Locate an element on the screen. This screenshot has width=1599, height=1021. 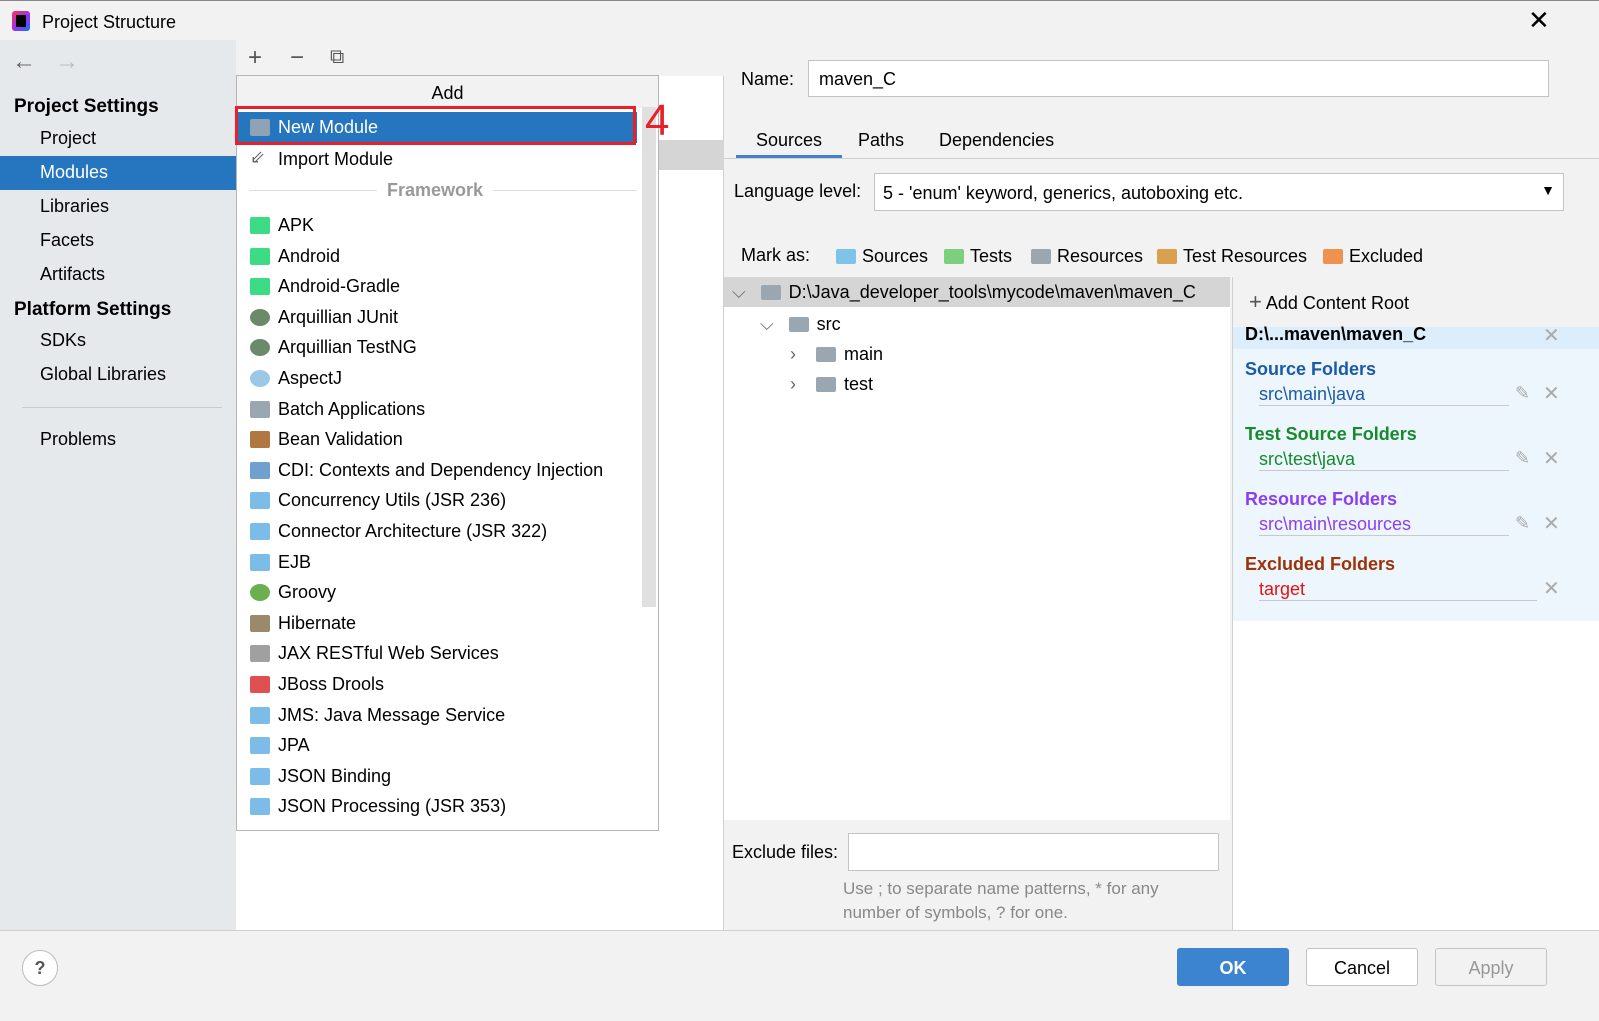
exclude-files-input is located at coordinates (1033, 852).